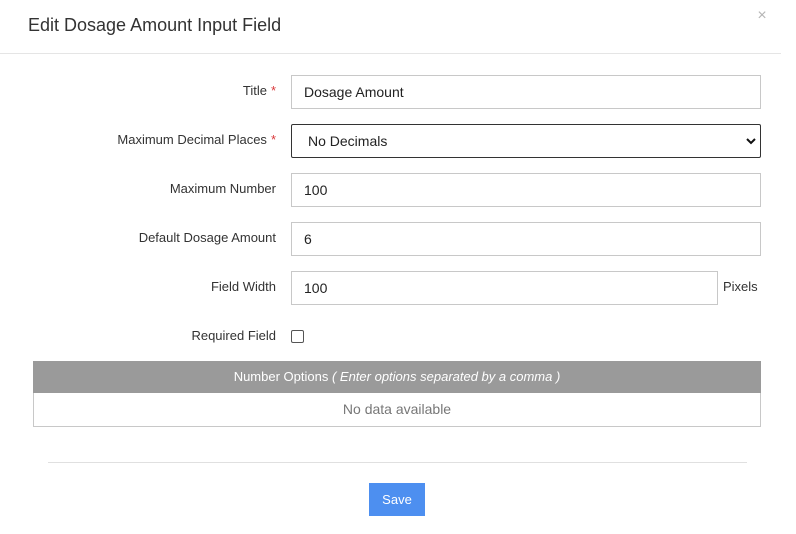  Describe the element at coordinates (397, 462) in the screenshot. I see `footer-divider` at that location.